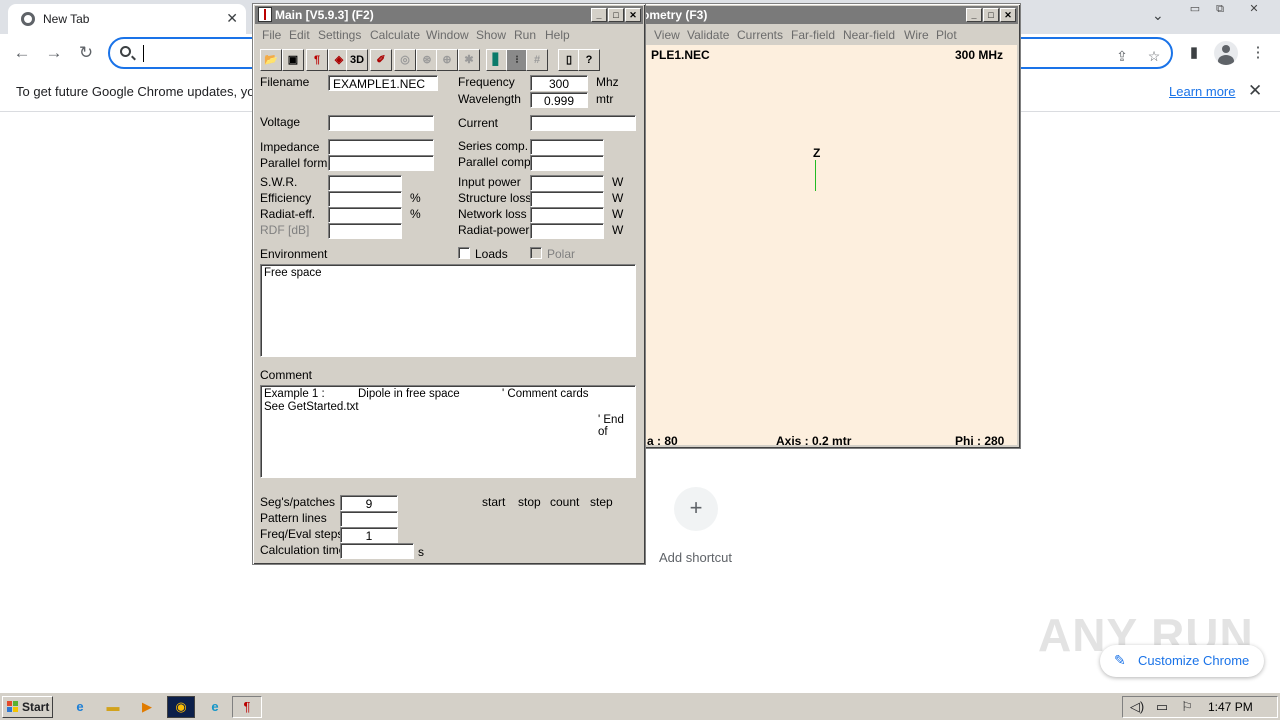 This screenshot has height=720, width=1280. I want to click on menu-file: File, so click(271, 35).